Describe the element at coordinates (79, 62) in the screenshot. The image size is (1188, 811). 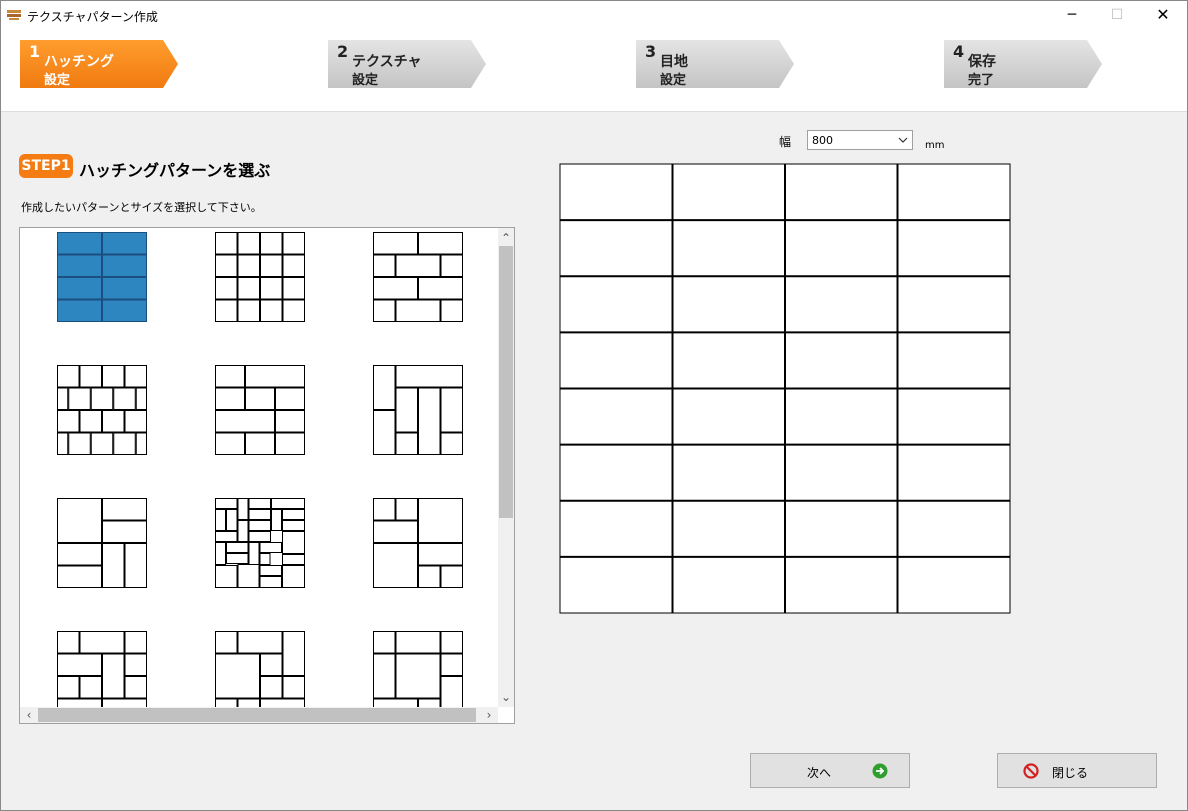
I see `step-label: ハッチング` at that location.